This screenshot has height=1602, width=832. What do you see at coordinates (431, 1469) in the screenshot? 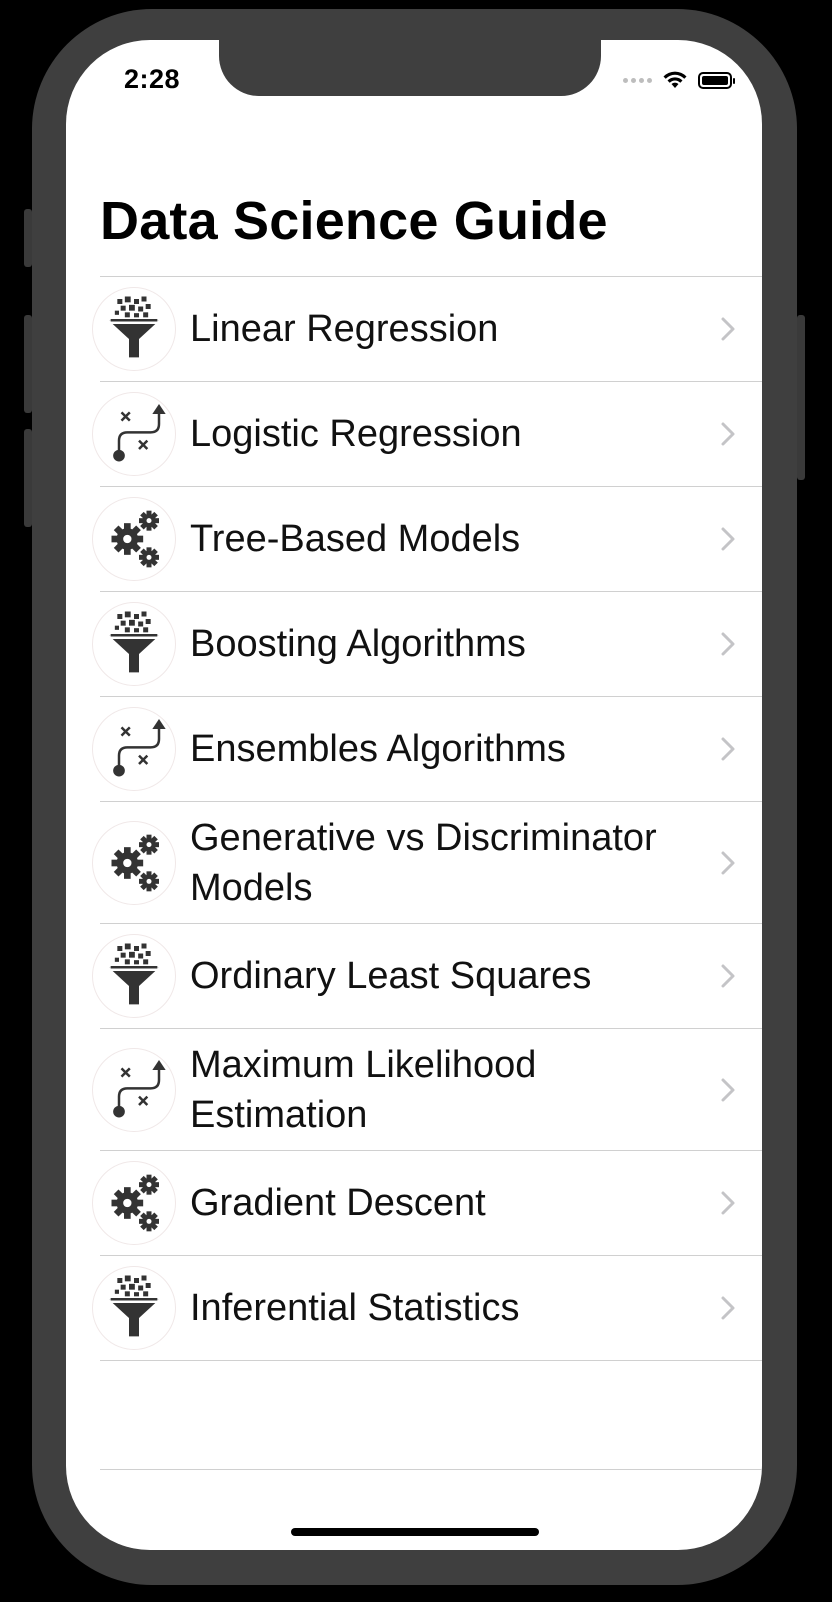
I see `list-bottom-separator` at bounding box center [431, 1469].